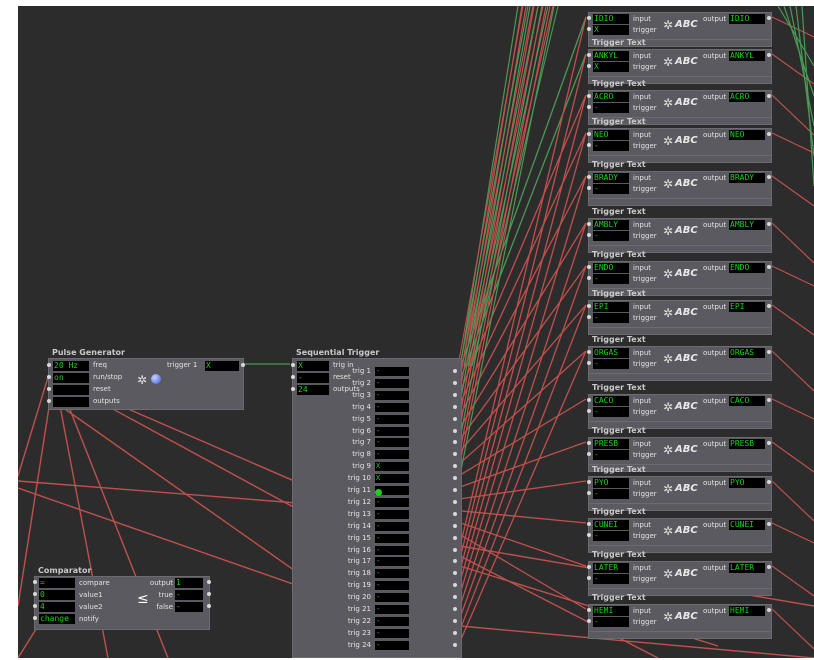  Describe the element at coordinates (611, 67) in the screenshot. I see `trigger-input-field: X` at that location.